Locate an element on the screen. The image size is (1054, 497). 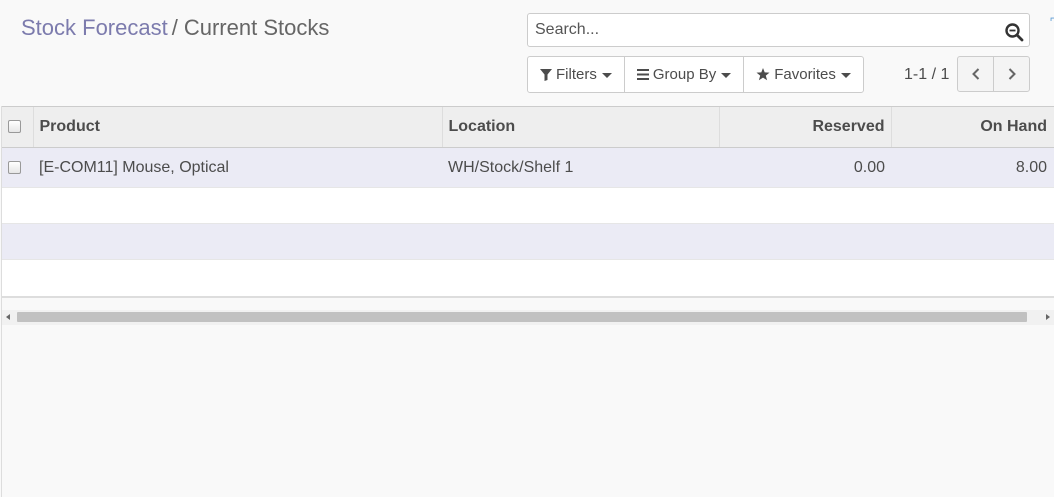
scrollbar-thumb is located at coordinates (522, 317).